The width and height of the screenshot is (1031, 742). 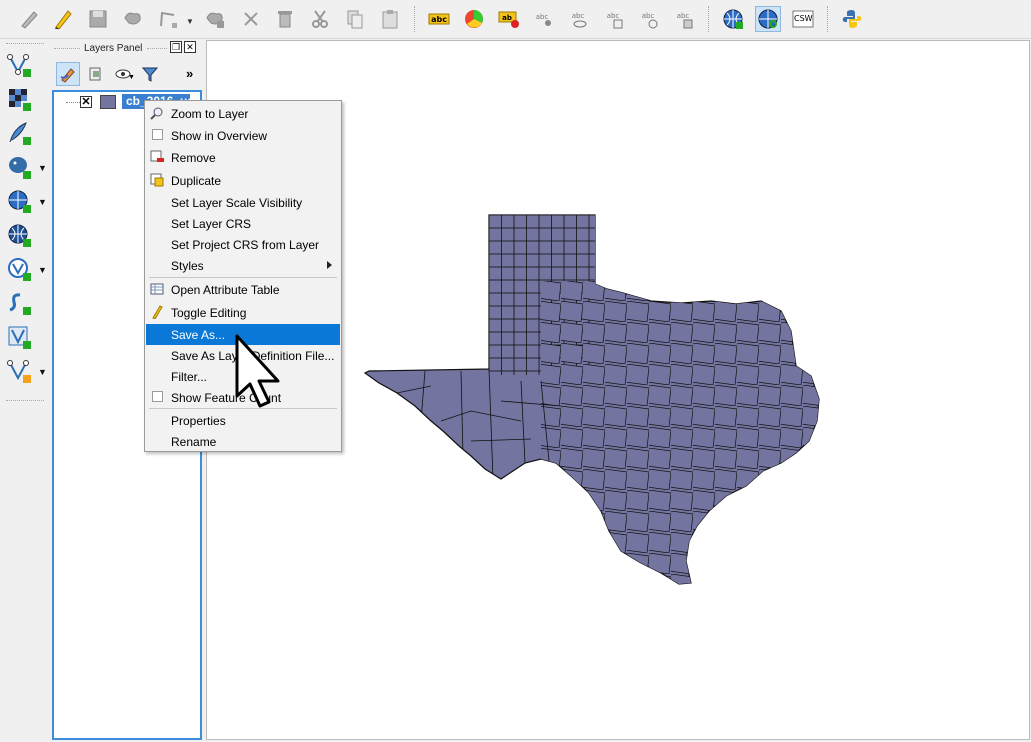 What do you see at coordinates (243, 223) in the screenshot?
I see `menu-item-set-layer-crs: Set Layer CRS` at bounding box center [243, 223].